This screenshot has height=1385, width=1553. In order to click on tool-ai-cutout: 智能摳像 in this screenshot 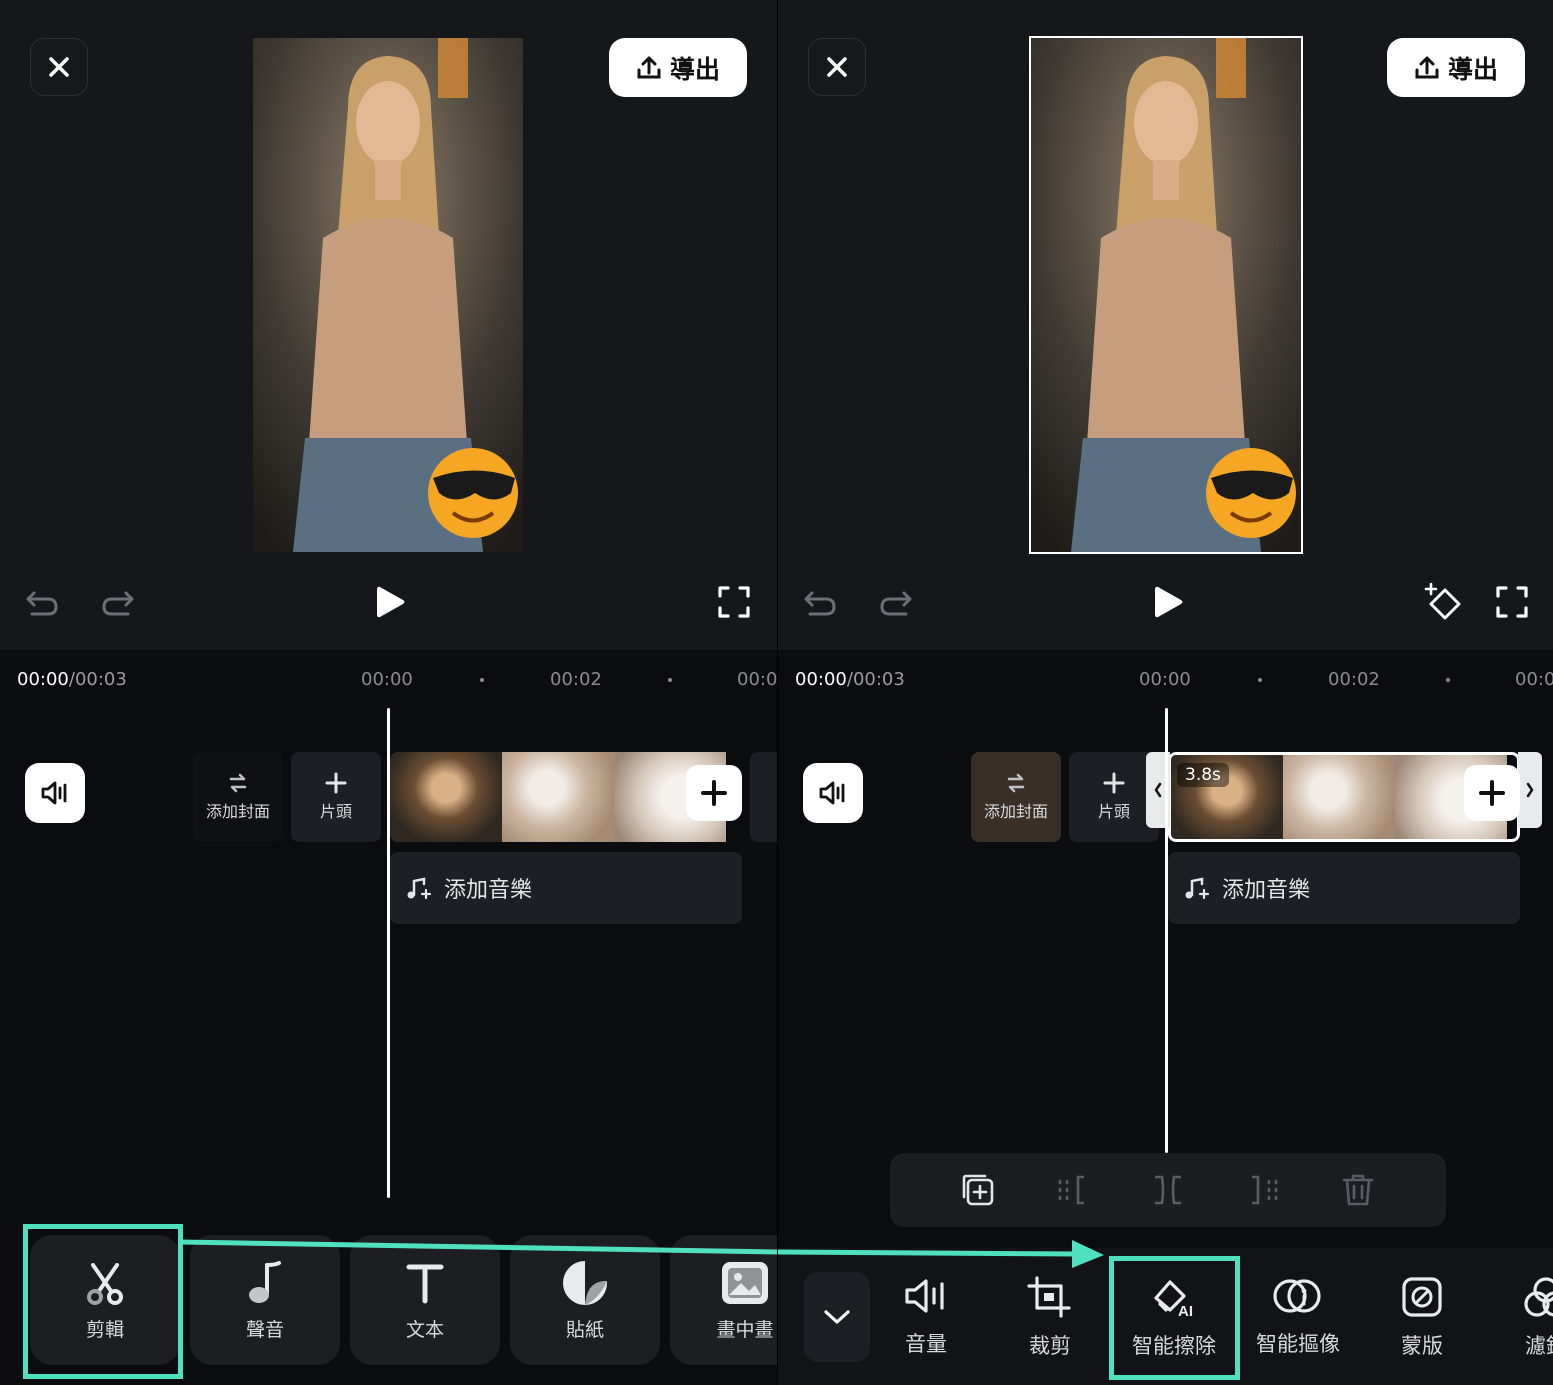, I will do `click(1298, 1330)`.